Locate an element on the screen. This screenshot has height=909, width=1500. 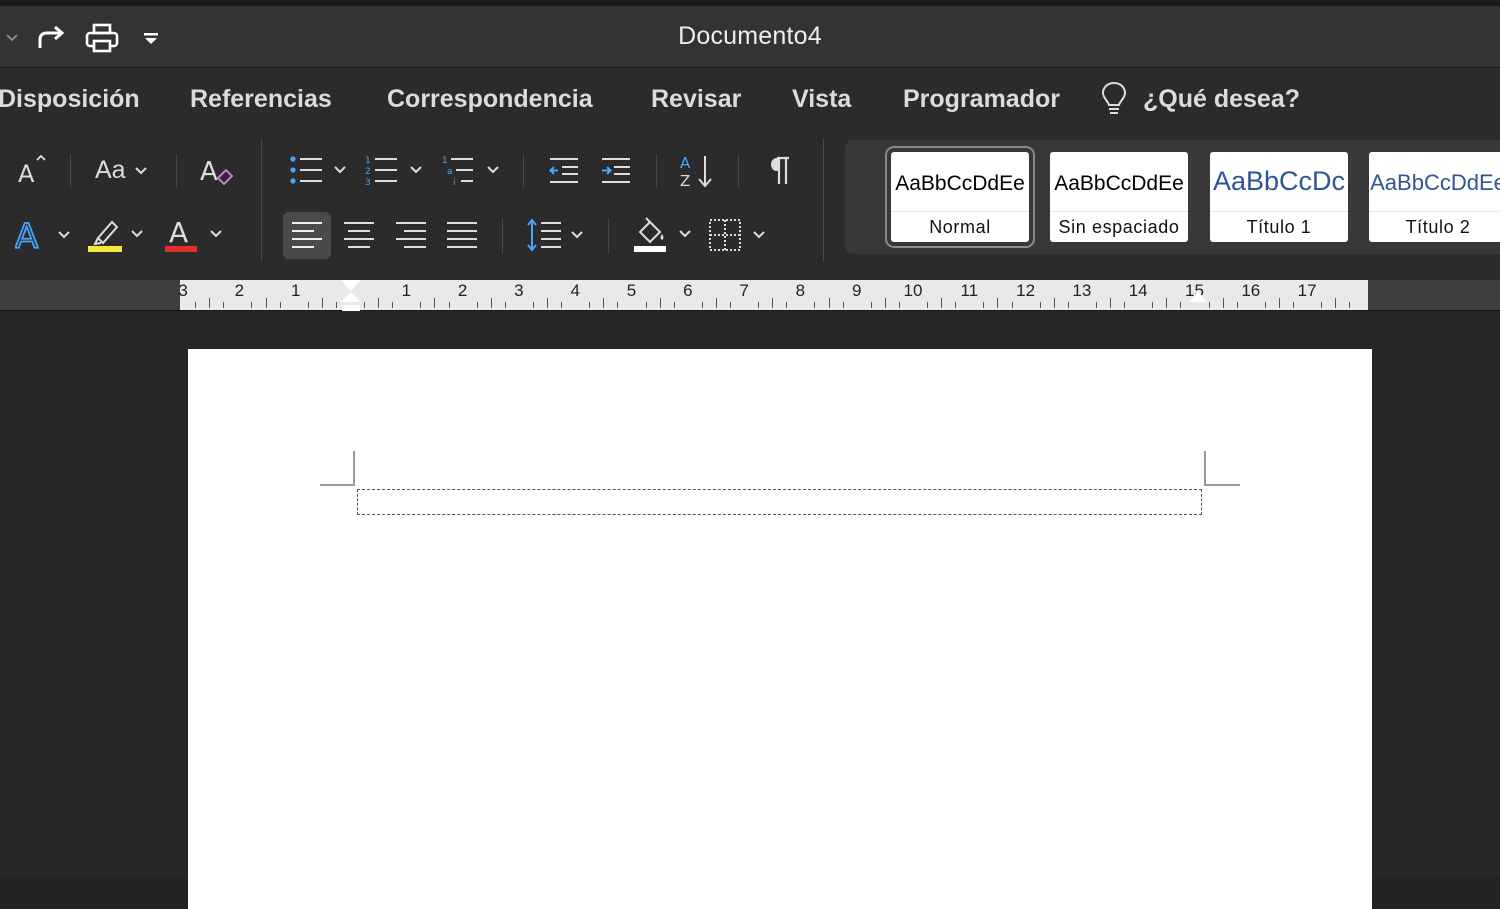
numbered-list-button: 123 is located at coordinates (394, 170).